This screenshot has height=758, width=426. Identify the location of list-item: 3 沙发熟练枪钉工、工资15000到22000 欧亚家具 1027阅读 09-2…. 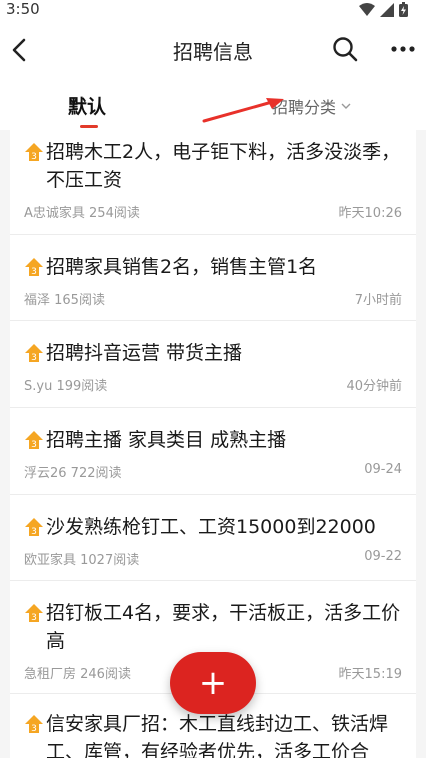
(213, 538).